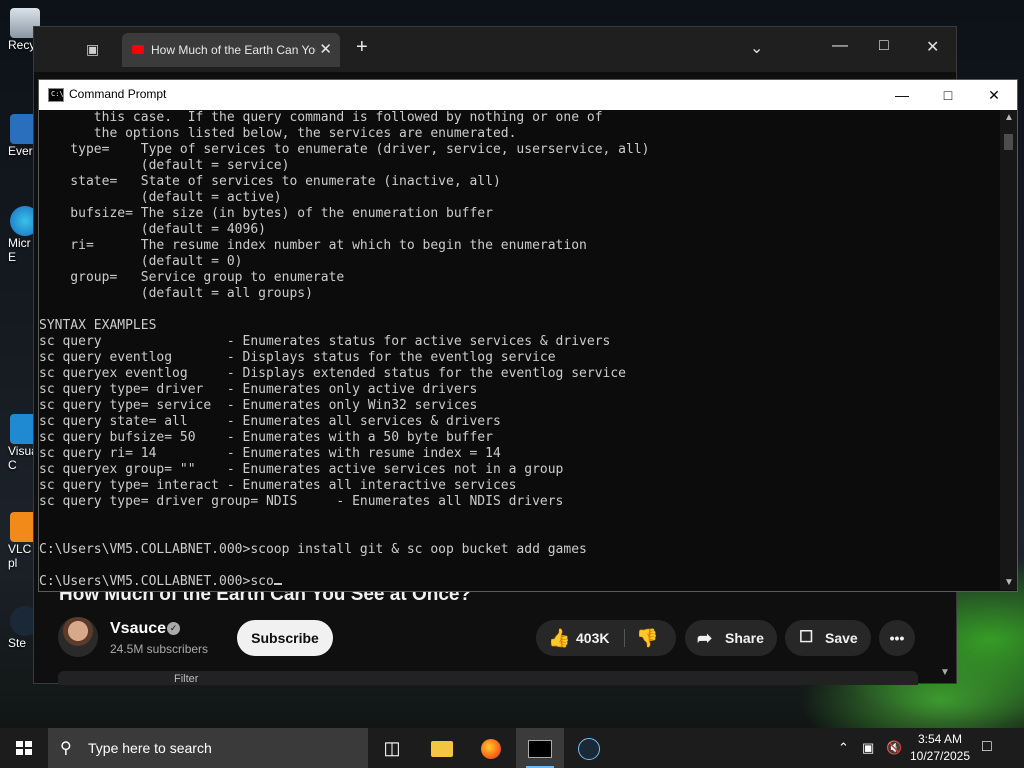 The width and height of the screenshot is (1024, 768). I want to click on browser-close-button: ✕, so click(932, 47).